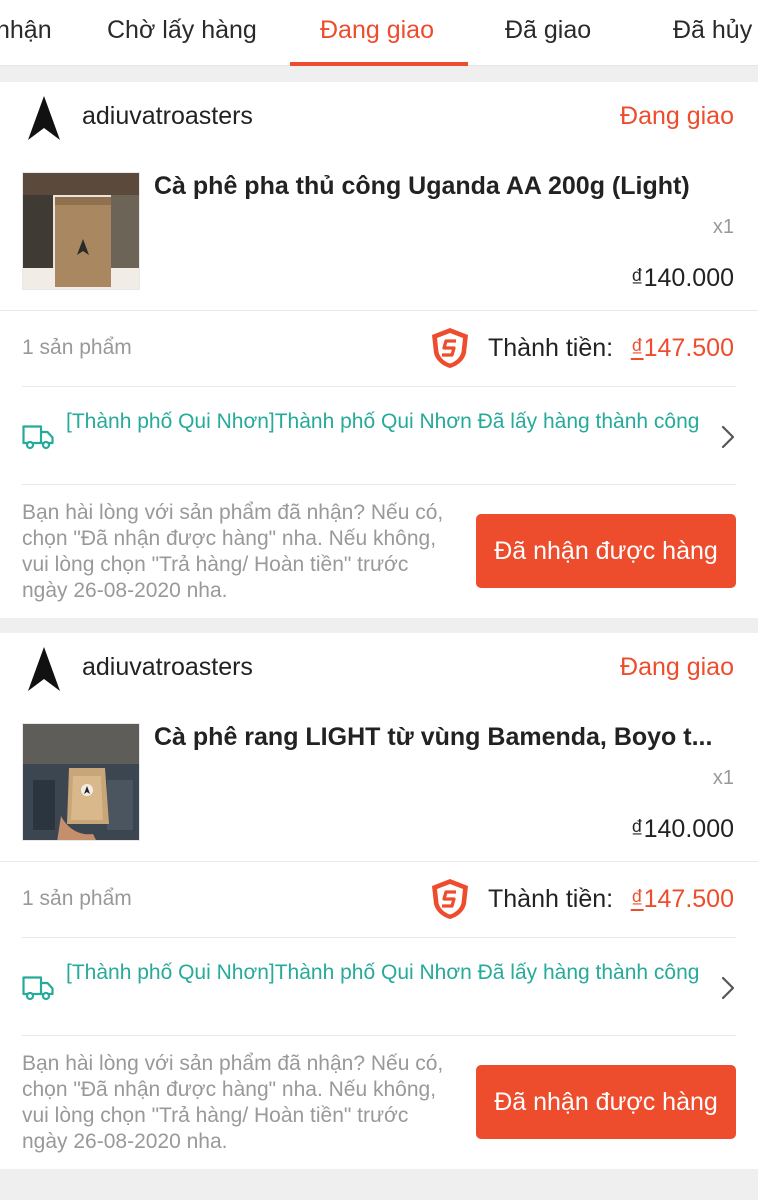  Describe the element at coordinates (548, 33) in the screenshot. I see `tab-completed: Đã giao` at that location.